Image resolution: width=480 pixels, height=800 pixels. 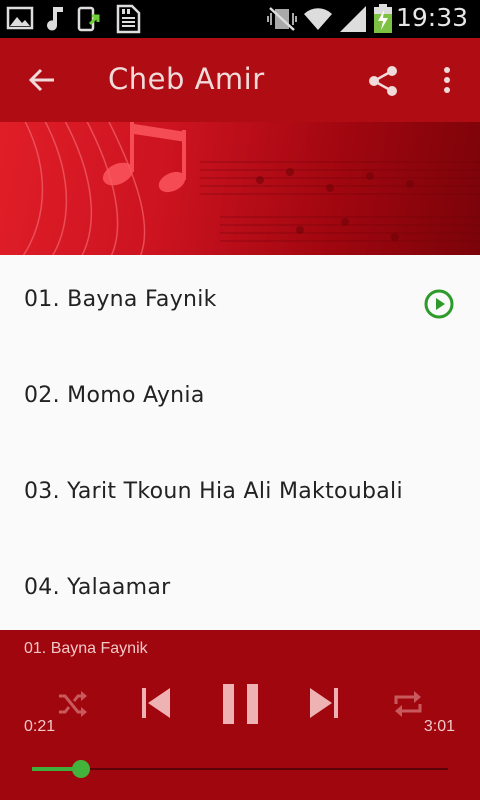 I want to click on page-title: Cheb Amir, so click(x=186, y=79).